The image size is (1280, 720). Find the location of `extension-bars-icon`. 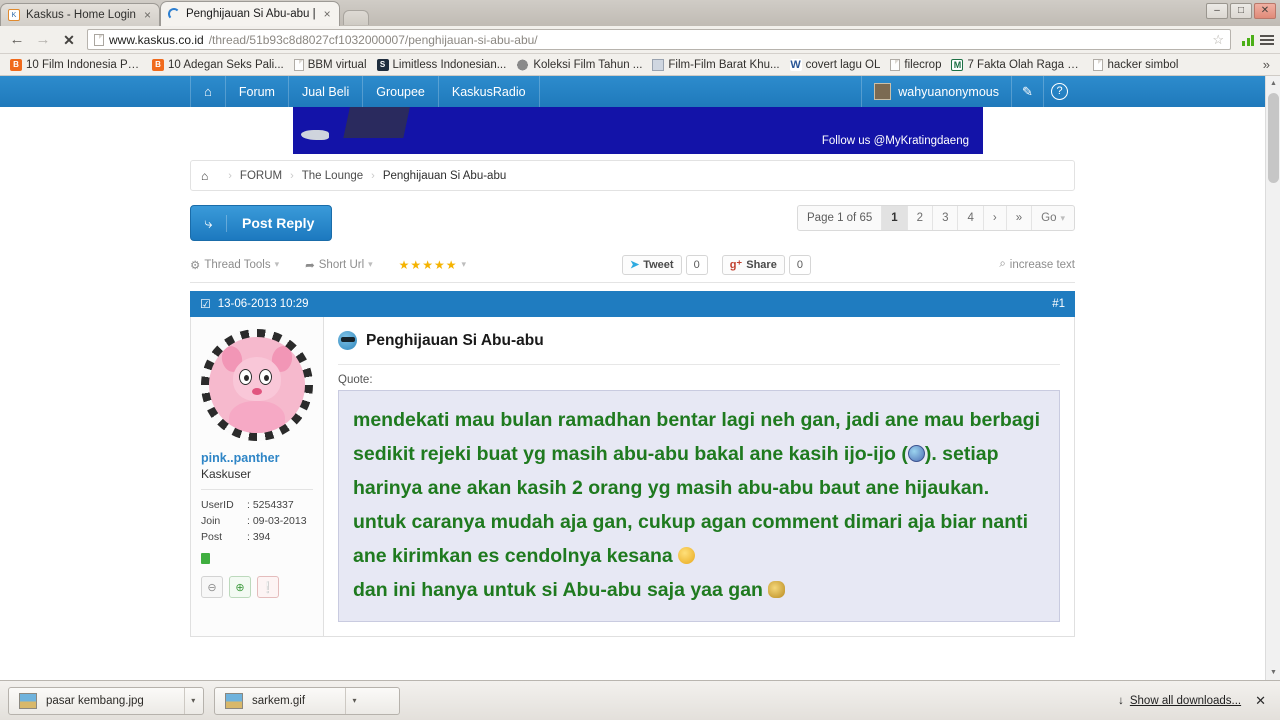

extension-bars-icon is located at coordinates (1248, 39).